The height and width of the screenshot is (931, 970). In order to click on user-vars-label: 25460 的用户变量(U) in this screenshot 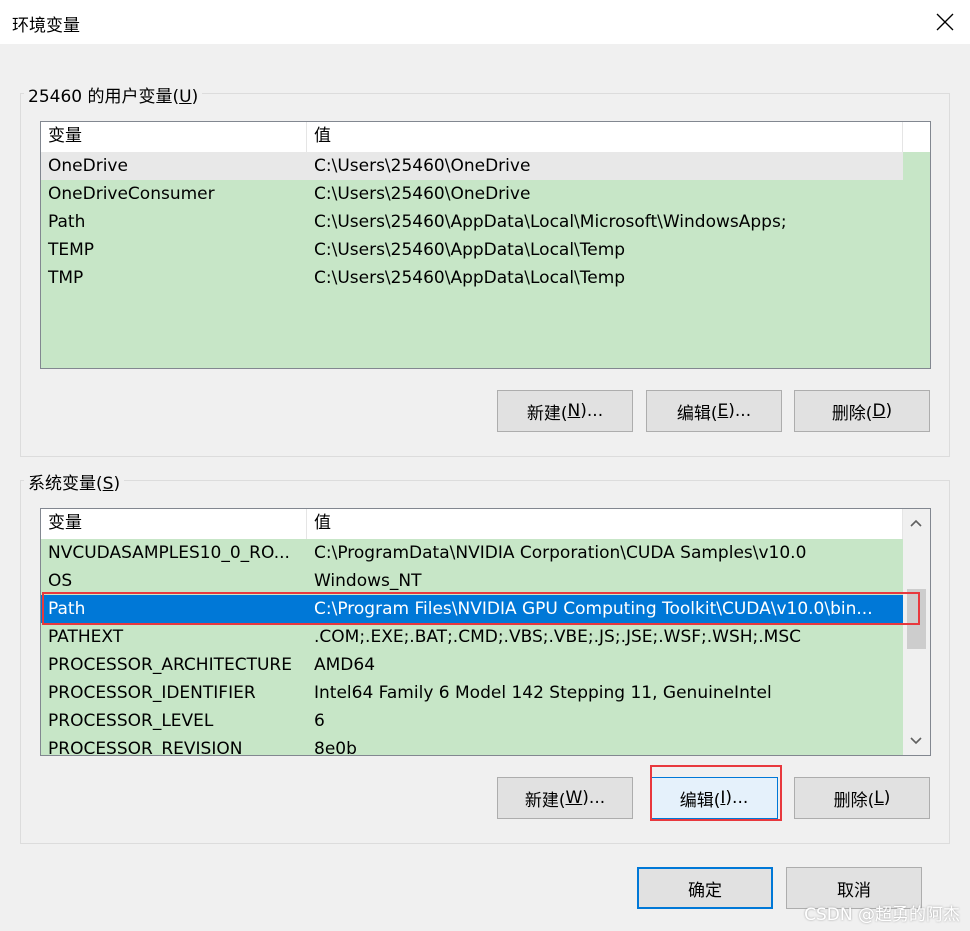, I will do `click(113, 94)`.